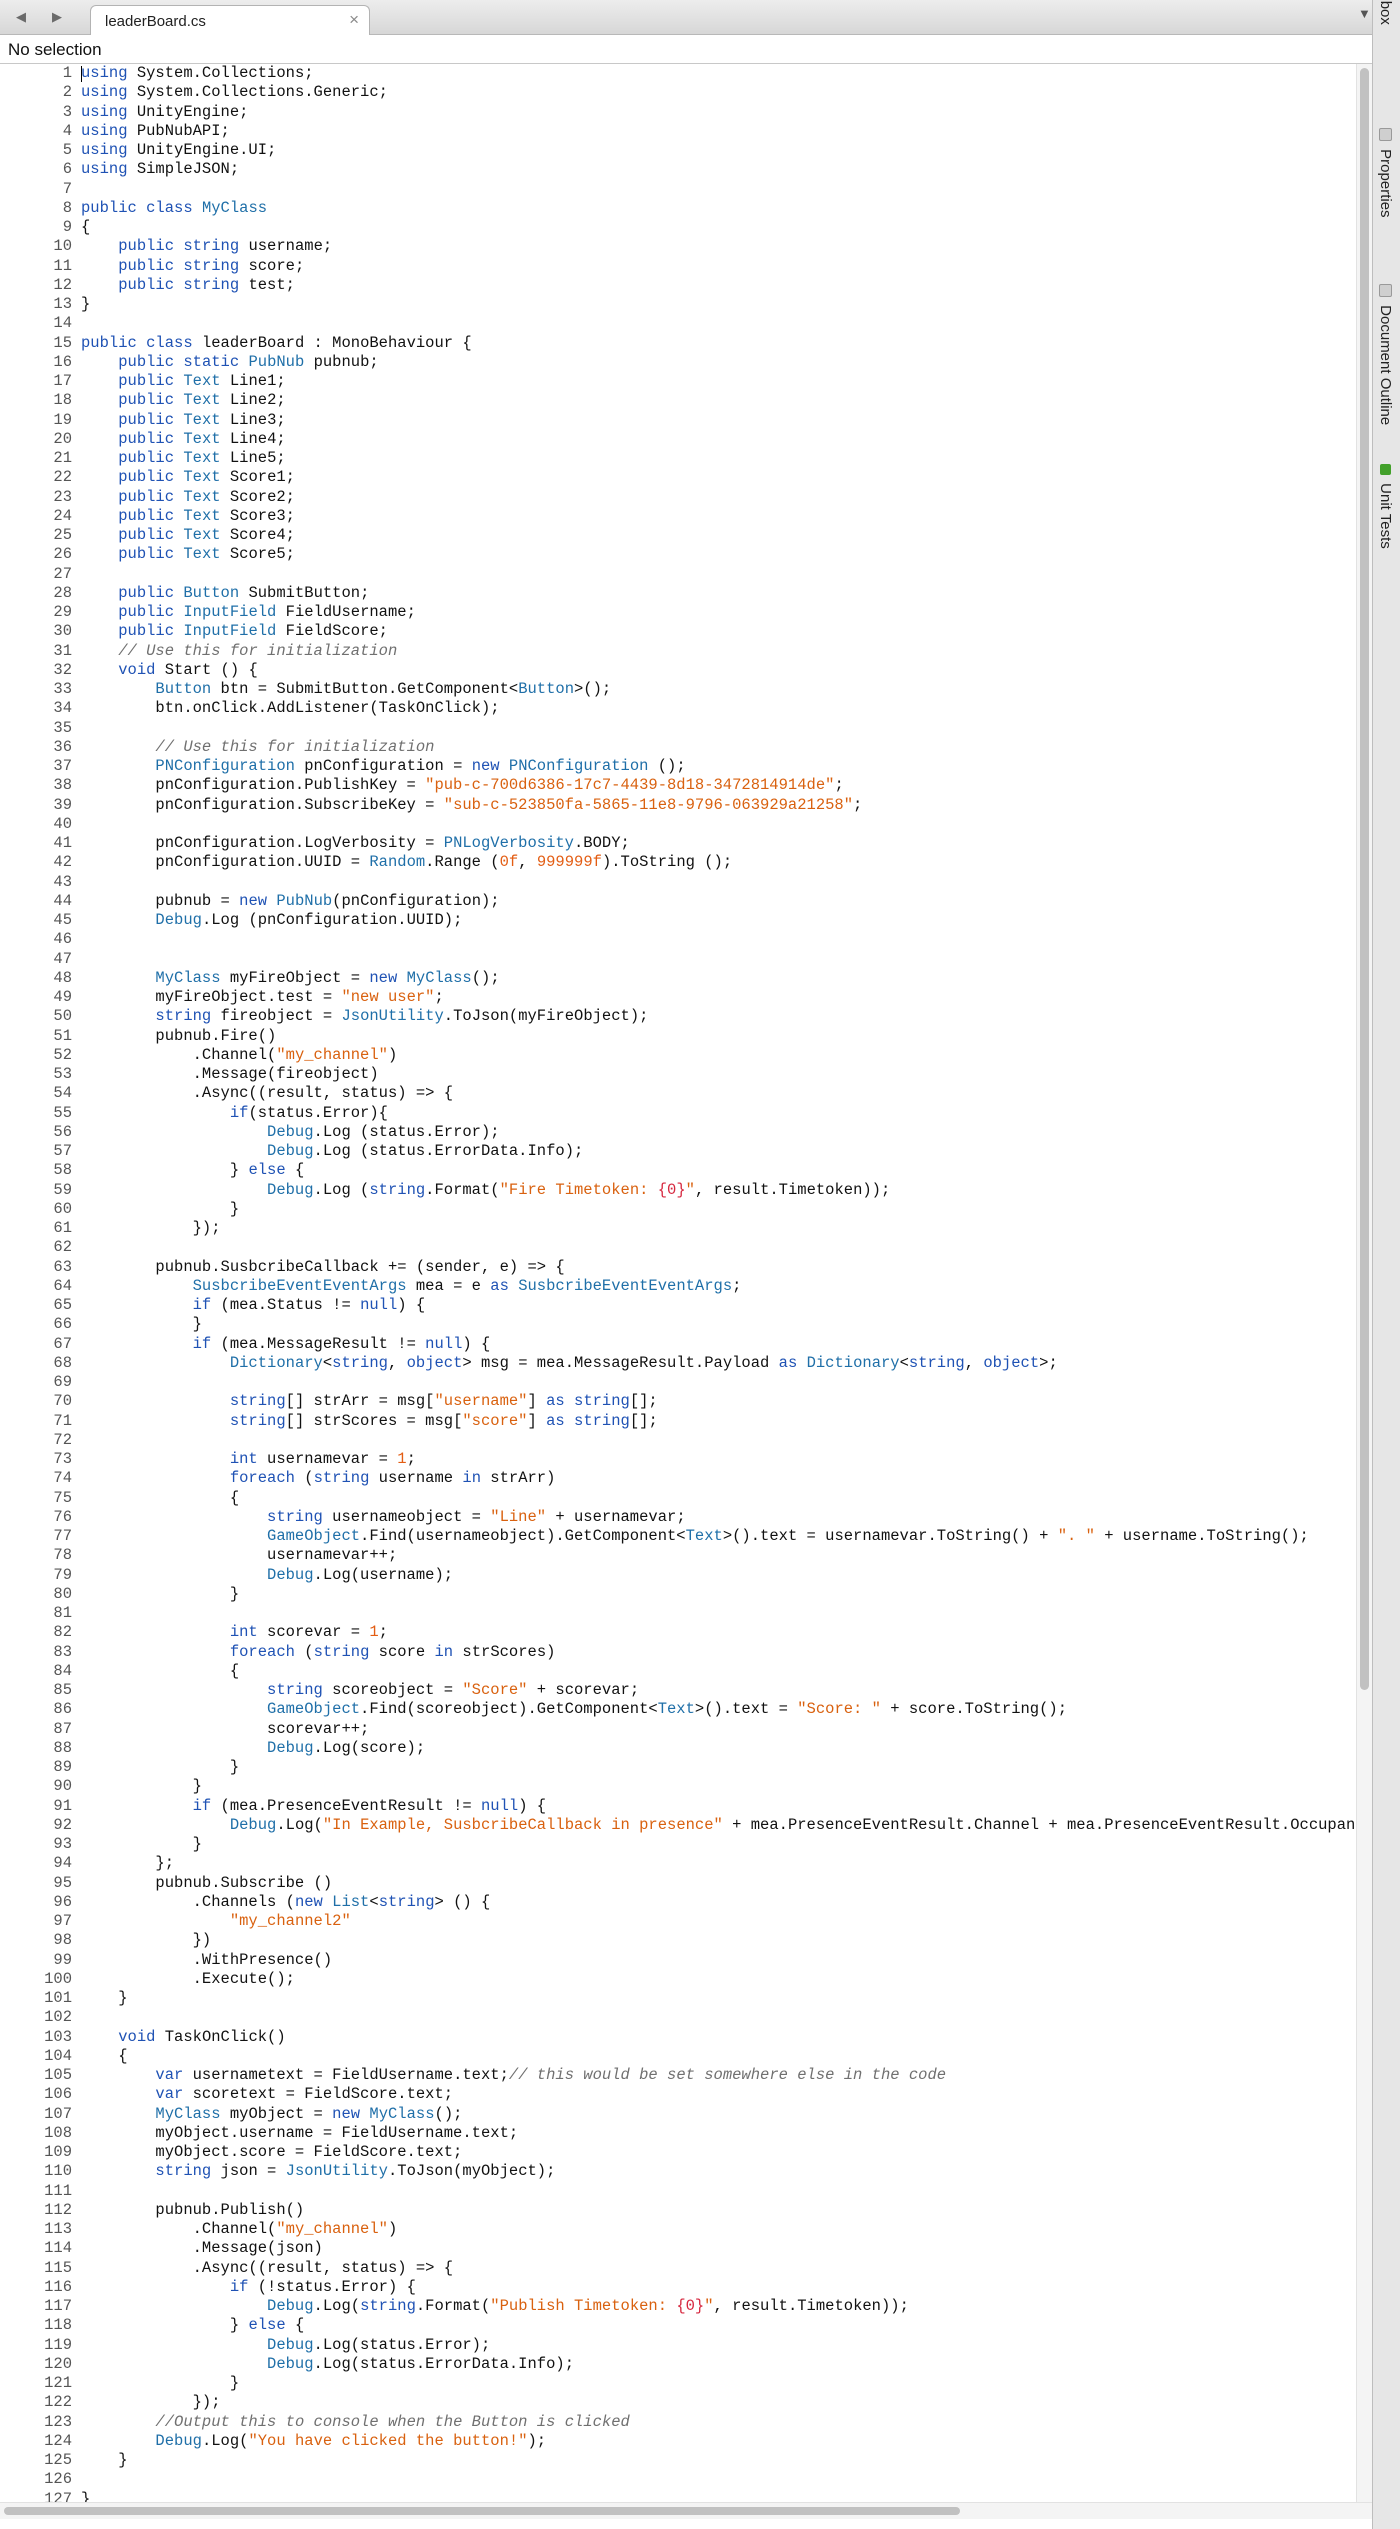  Describe the element at coordinates (262, 997) in the screenshot. I see `code-line: myFireObject.test = "new user";` at that location.